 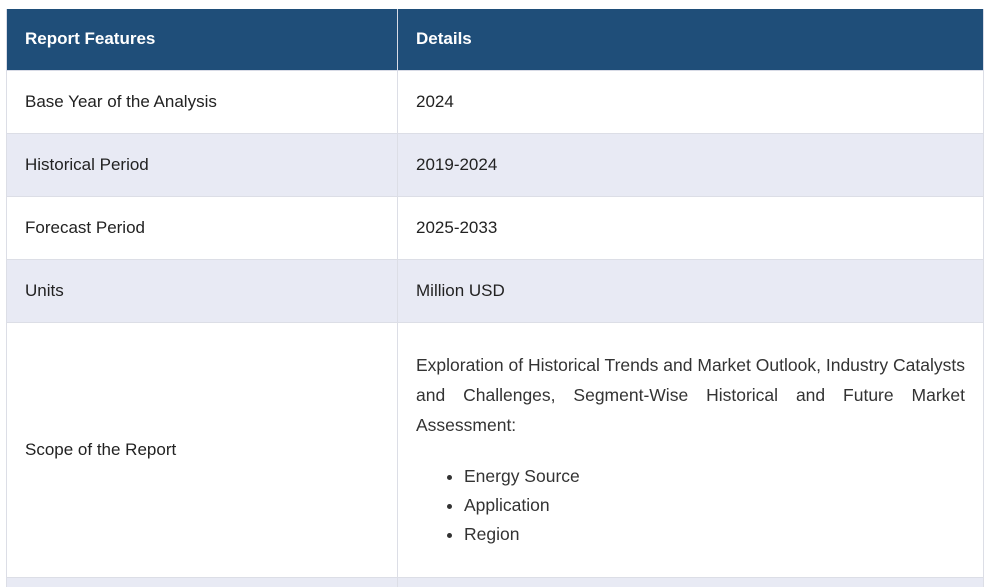 I want to click on table-row: Base Year of the Analysis 2024, so click(x=495, y=101).